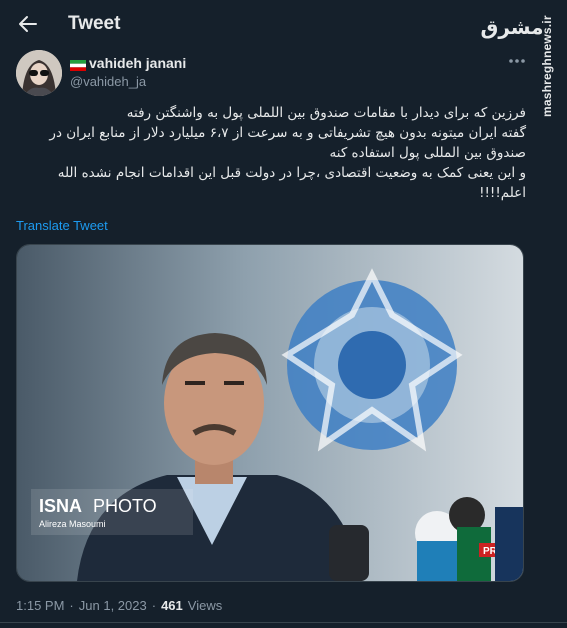 The height and width of the screenshot is (628, 567). What do you see at coordinates (94, 23) in the screenshot?
I see `page-title: Tweet` at bounding box center [94, 23].